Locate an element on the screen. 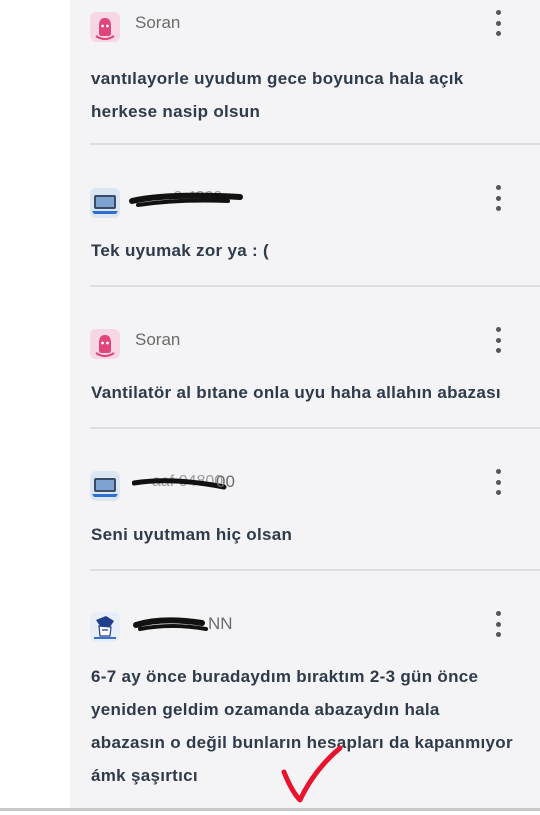 Image resolution: width=540 pixels, height=815 pixels. comment-text: Tek uyumak zor ya : ( is located at coordinates (311, 250).